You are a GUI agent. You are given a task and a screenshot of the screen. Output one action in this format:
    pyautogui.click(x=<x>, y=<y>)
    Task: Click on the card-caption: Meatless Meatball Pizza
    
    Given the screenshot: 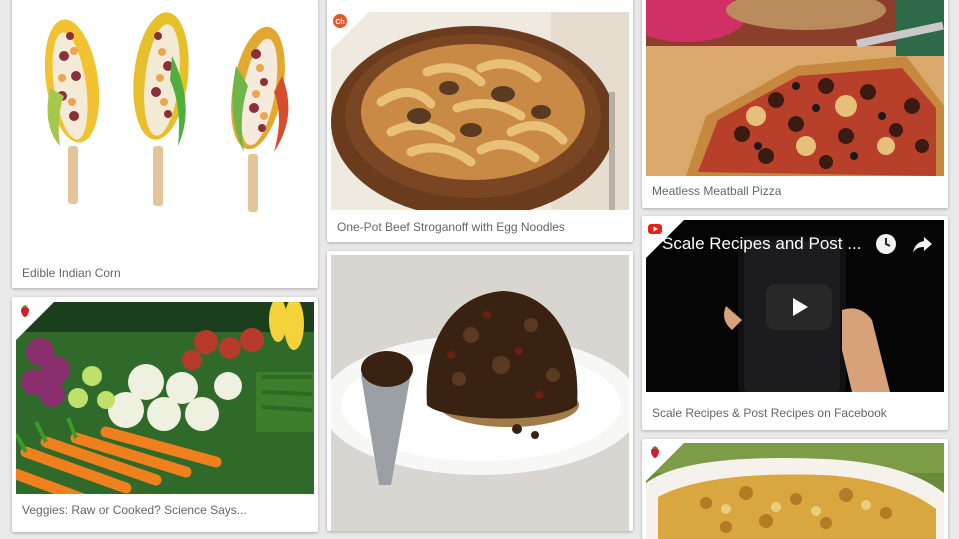 What is the action you would take?
    pyautogui.click(x=796, y=191)
    